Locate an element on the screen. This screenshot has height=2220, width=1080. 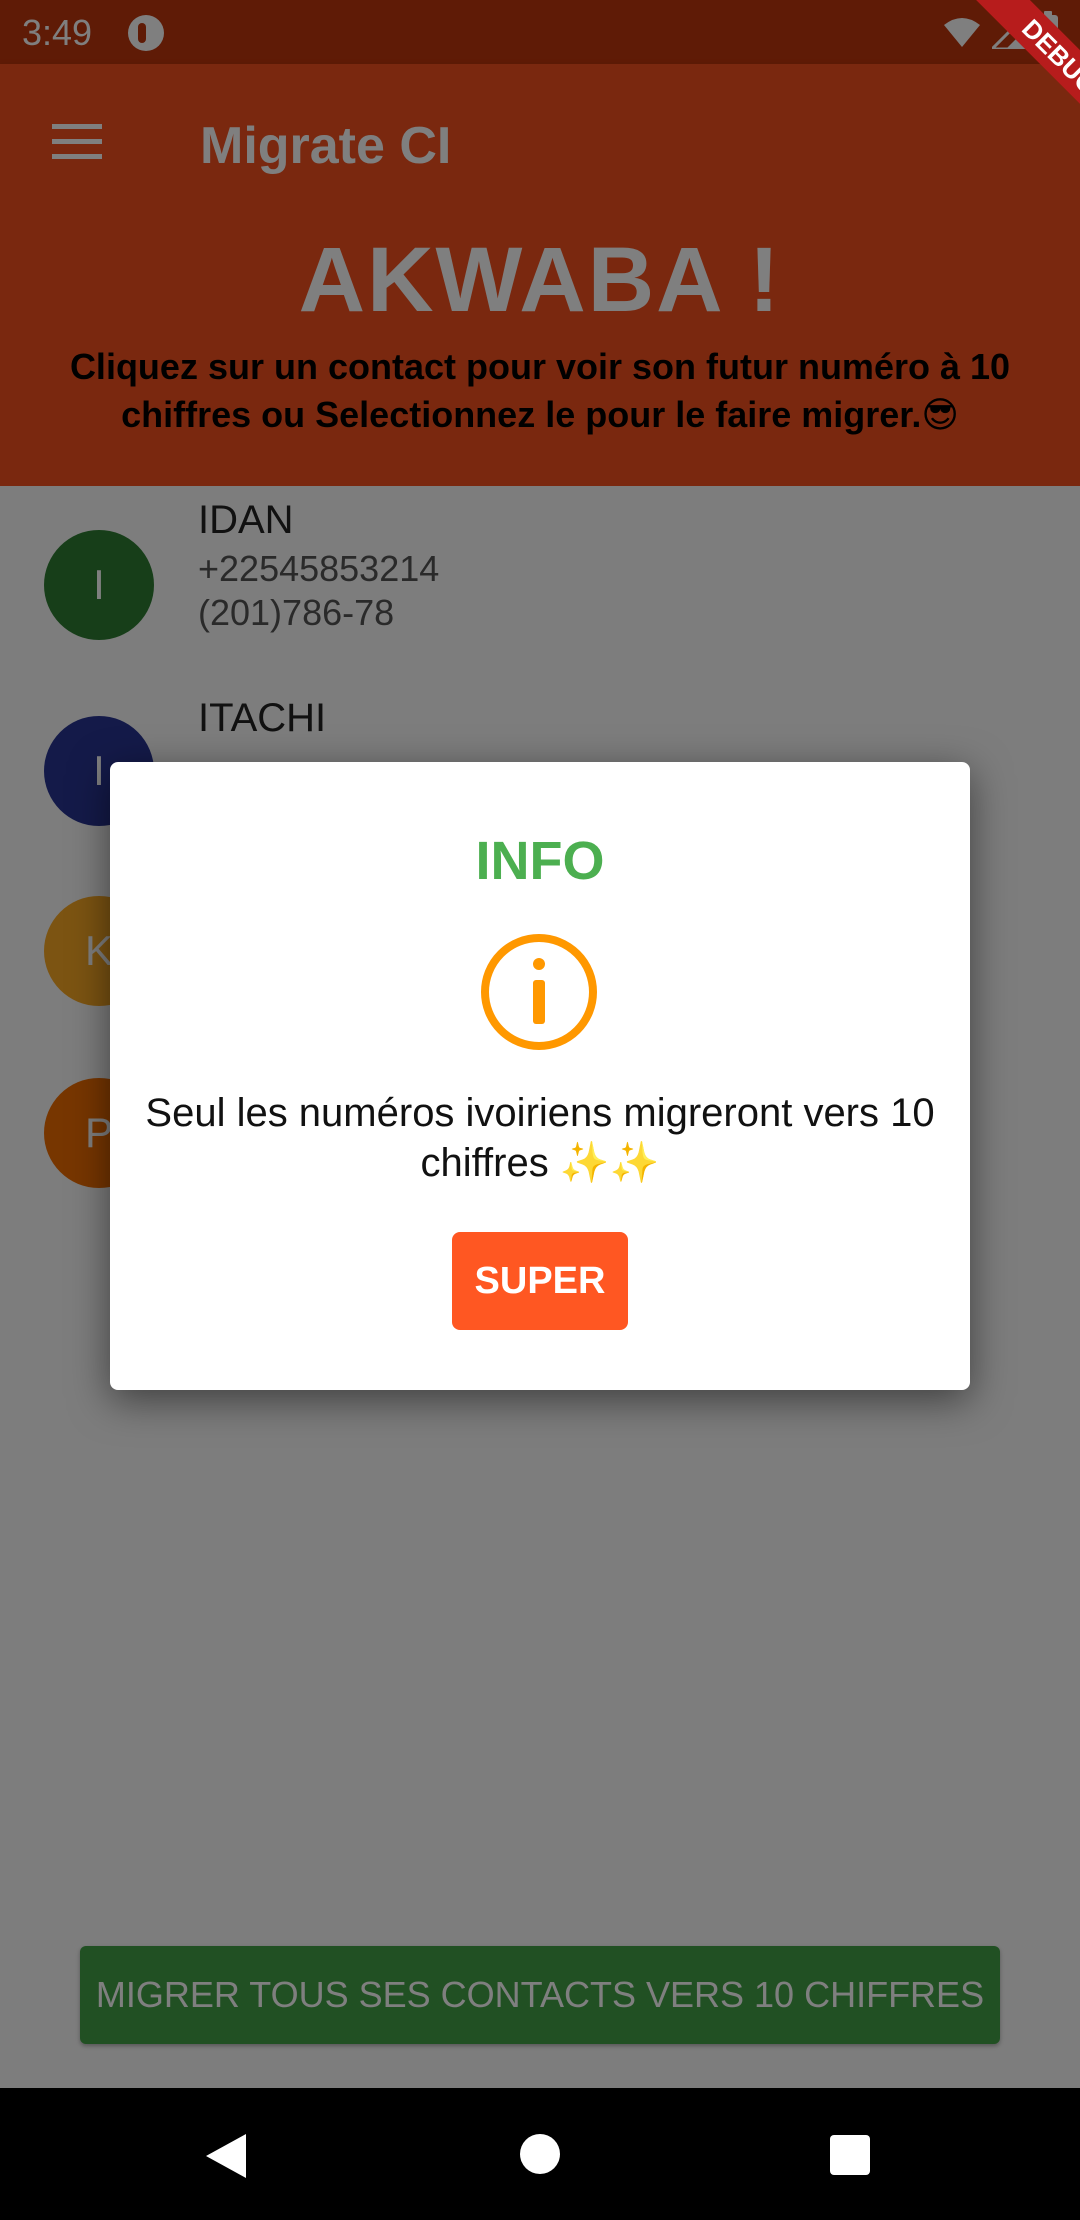
recents-icon is located at coordinates (850, 2155).